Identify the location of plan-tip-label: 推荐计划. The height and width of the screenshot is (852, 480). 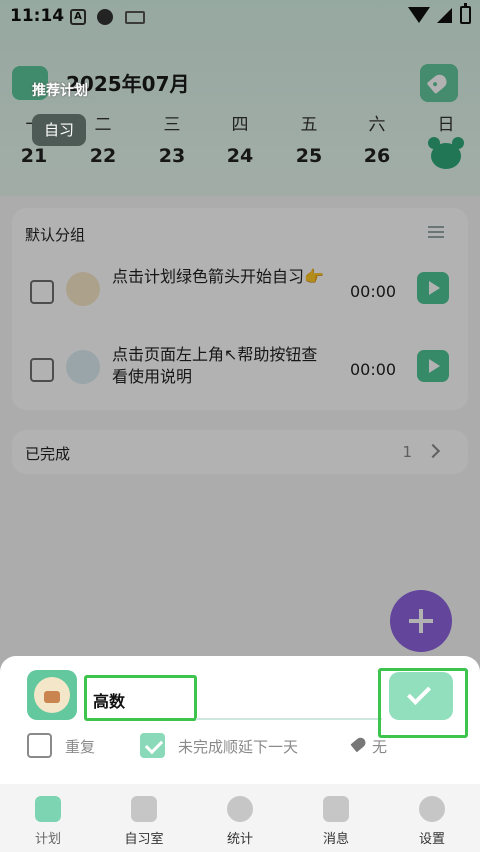
(60, 91).